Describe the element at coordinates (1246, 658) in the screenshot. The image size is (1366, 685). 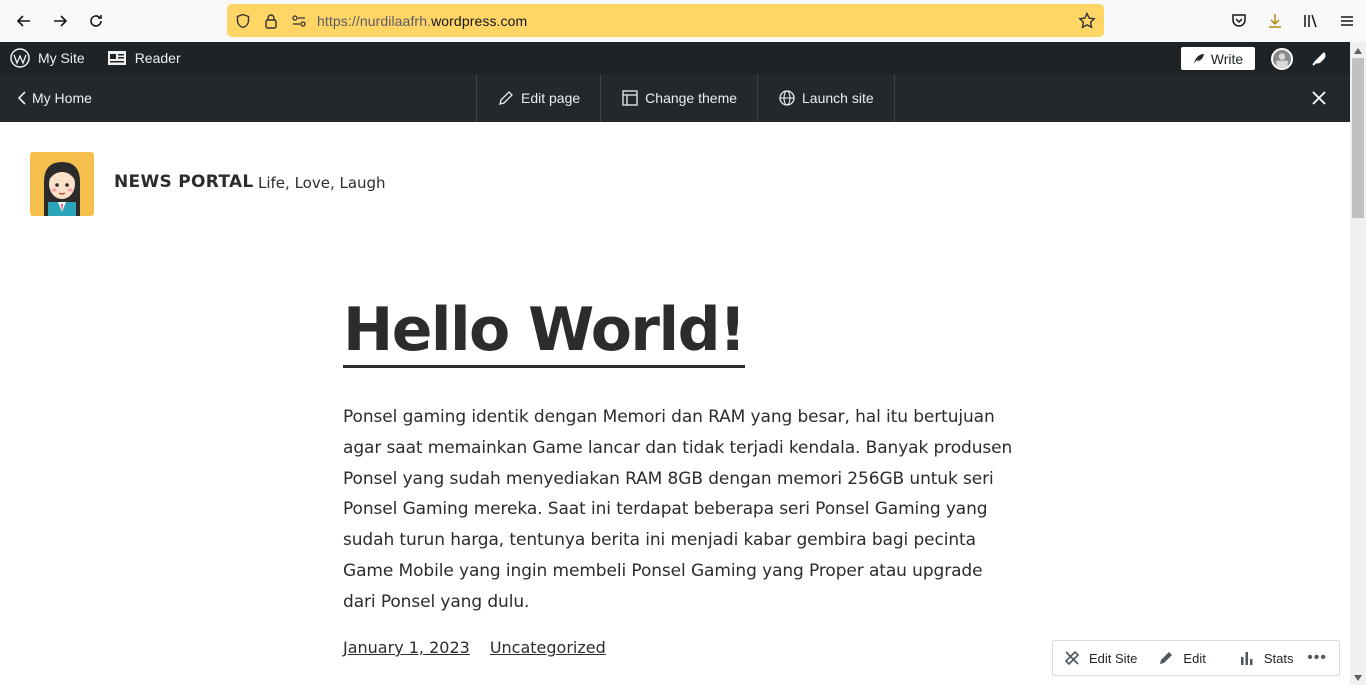
I see `bar-chart-icon` at that location.